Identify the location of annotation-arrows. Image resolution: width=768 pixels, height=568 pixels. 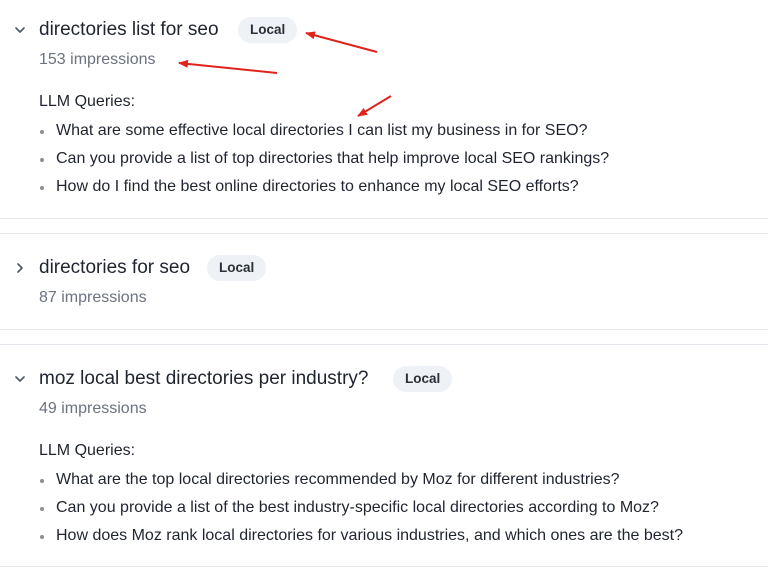
(285, 74).